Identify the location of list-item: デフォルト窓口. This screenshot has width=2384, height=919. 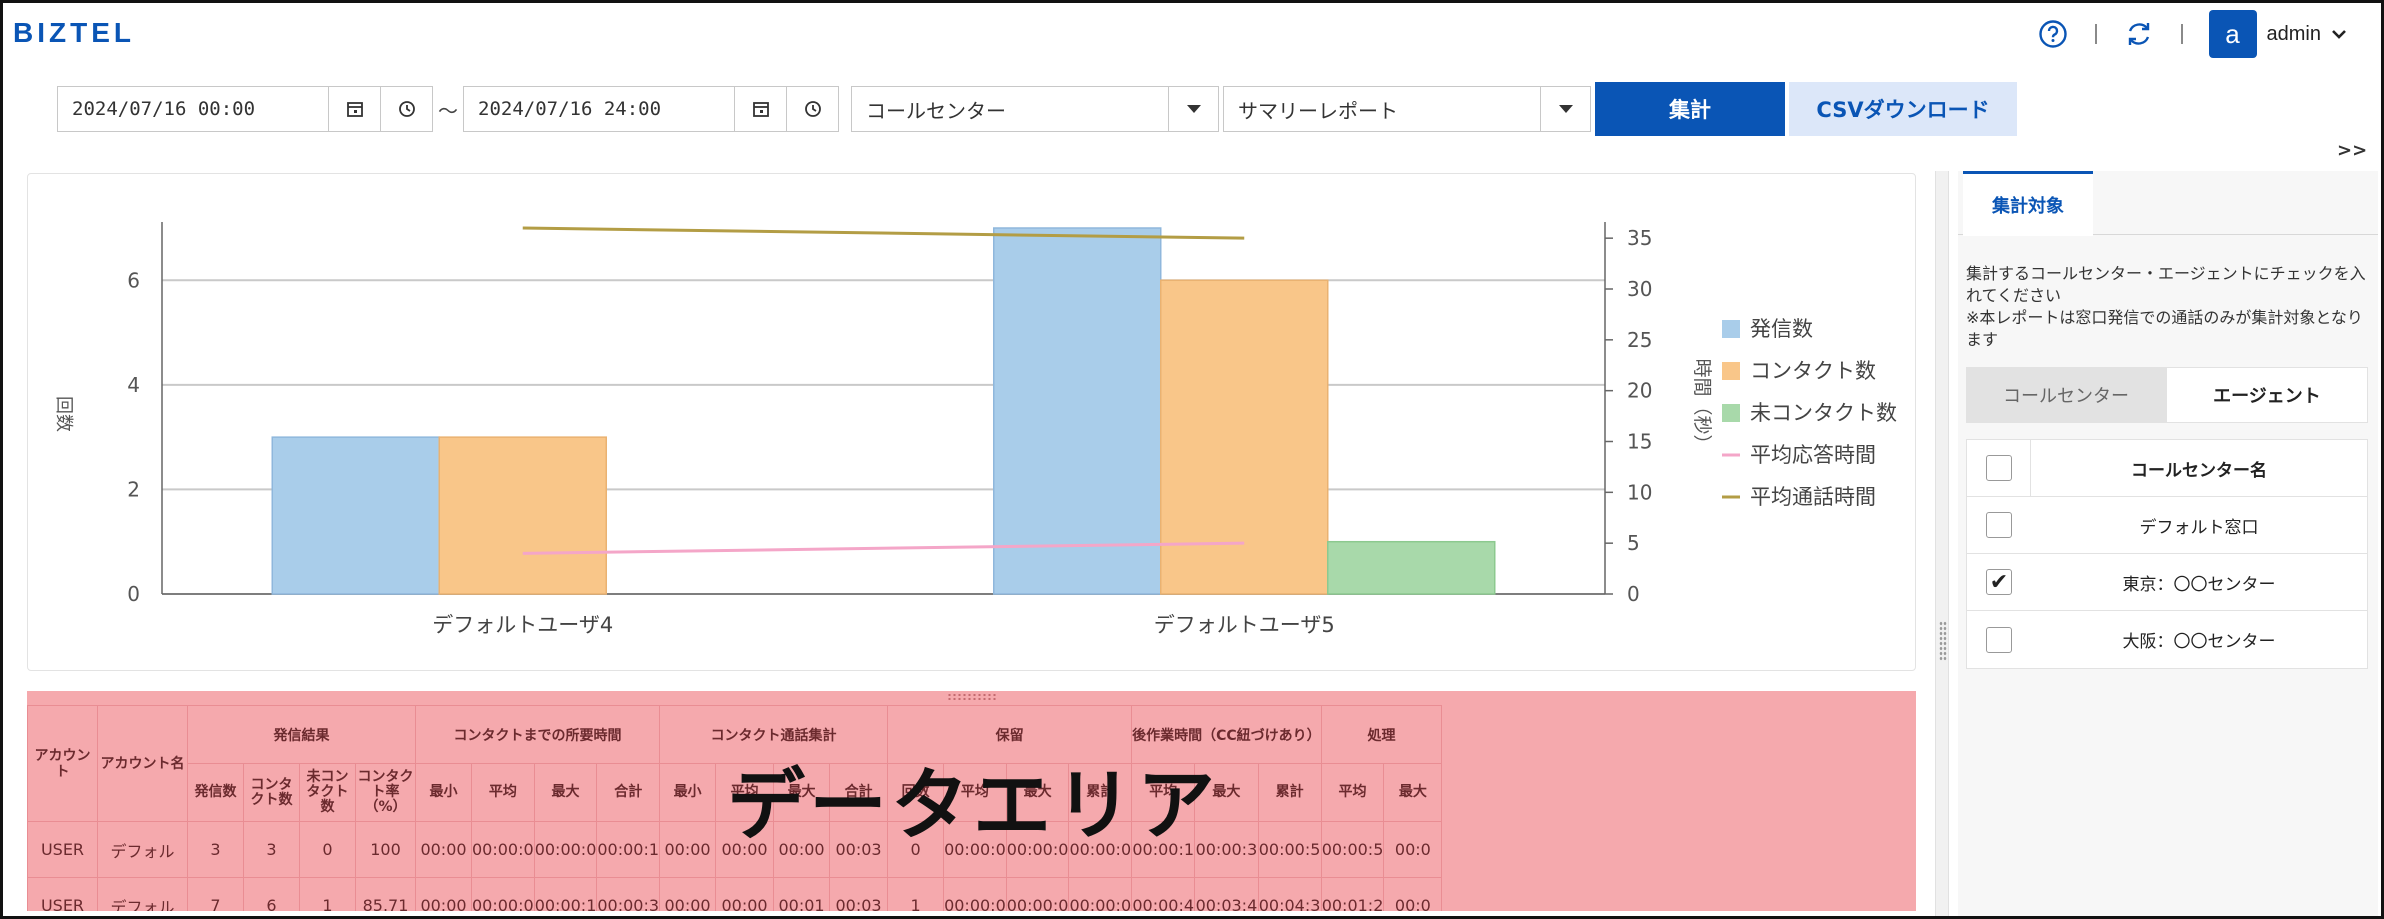
(2167, 525).